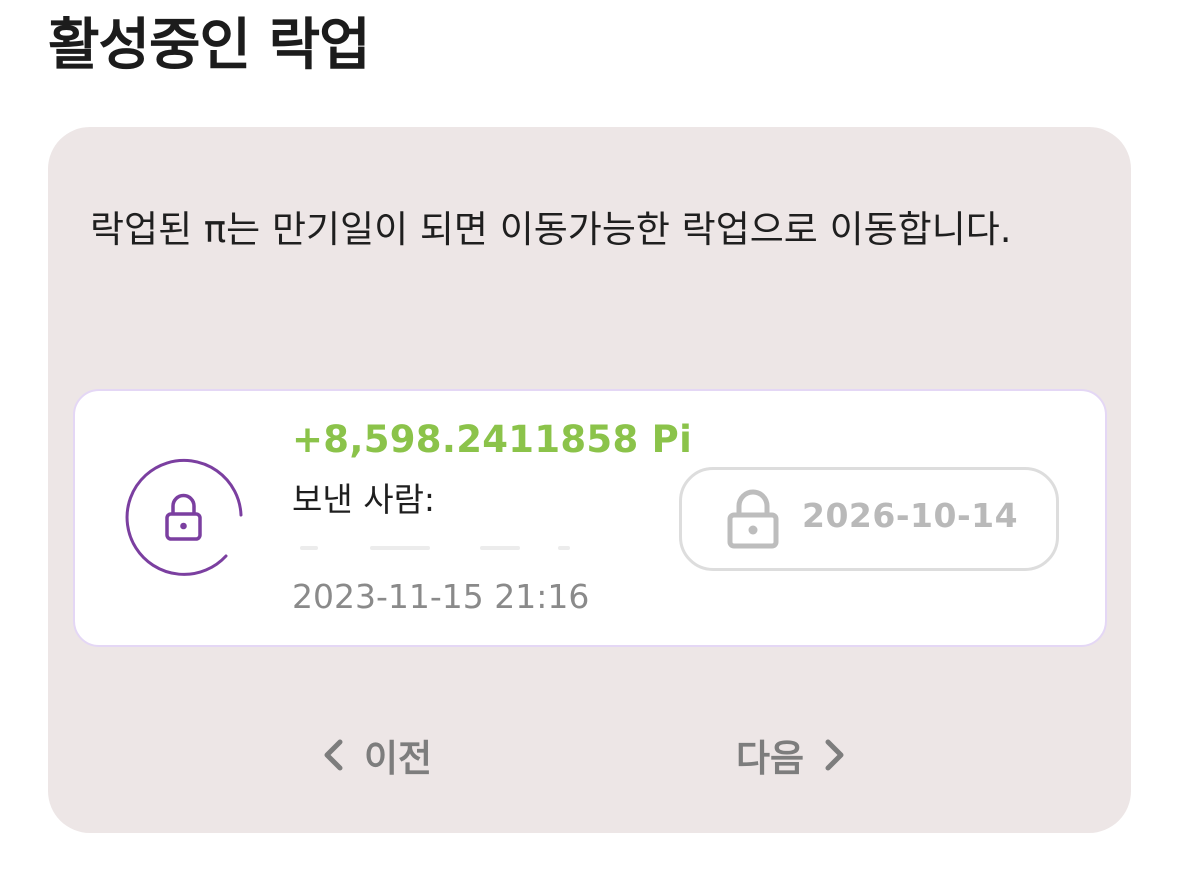  I want to click on lock-date: 2023-11-15 21:16, so click(441, 596).